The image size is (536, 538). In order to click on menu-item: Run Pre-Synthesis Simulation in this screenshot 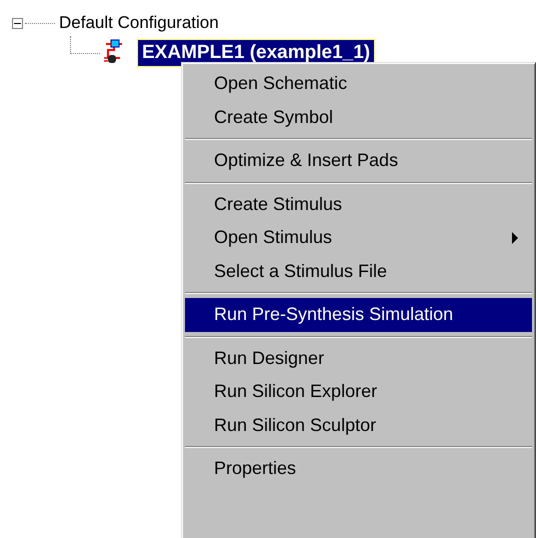, I will do `click(358, 315)`.